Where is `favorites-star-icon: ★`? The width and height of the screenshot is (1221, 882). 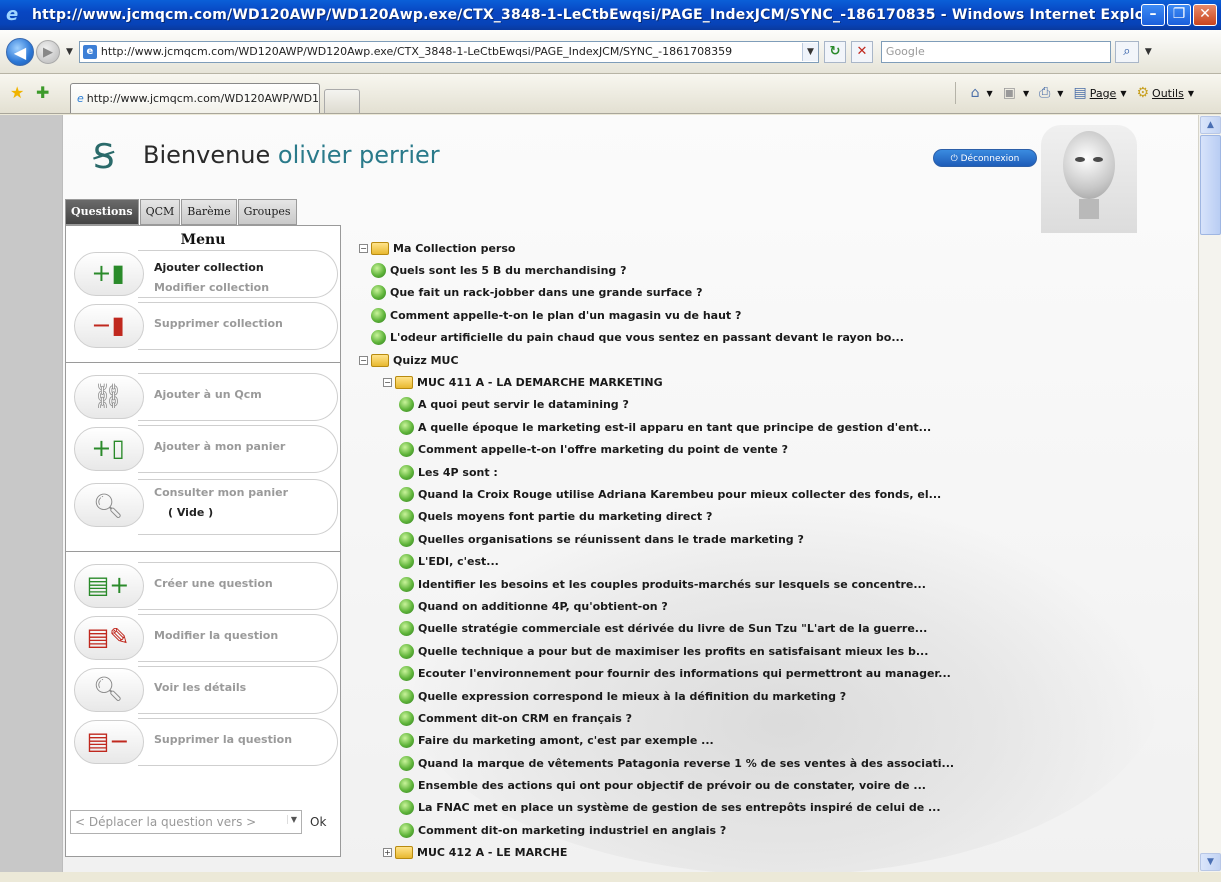 favorites-star-icon: ★ is located at coordinates (19, 93).